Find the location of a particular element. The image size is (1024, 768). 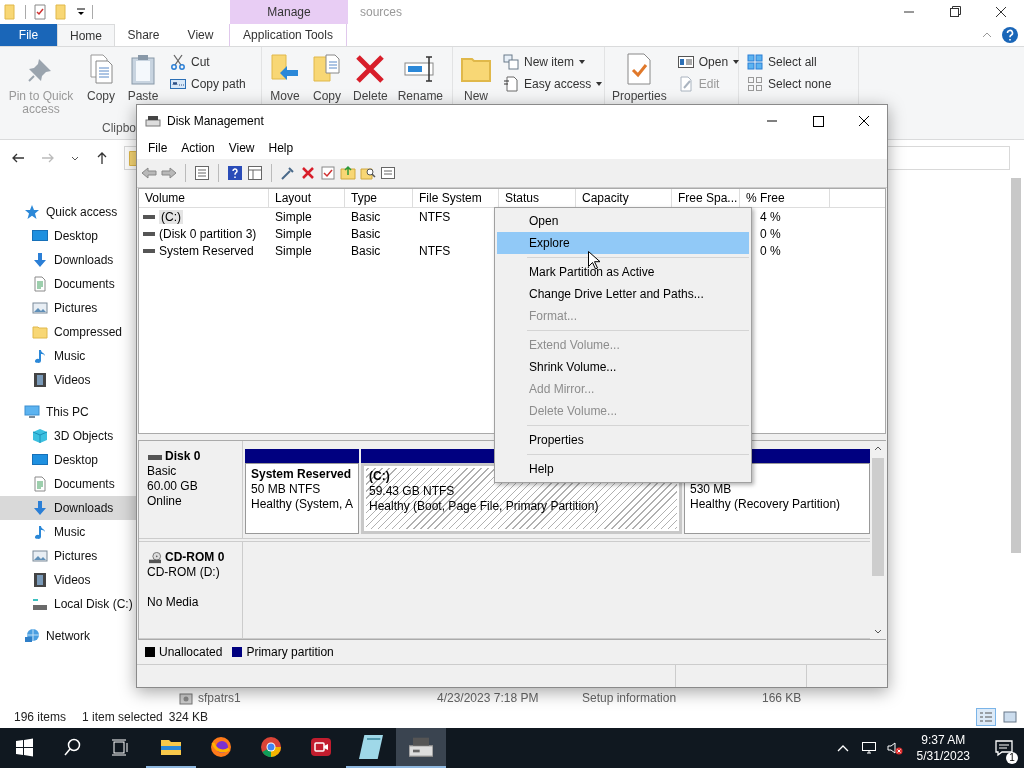

nav-item: Compressed is located at coordinates (68, 332).